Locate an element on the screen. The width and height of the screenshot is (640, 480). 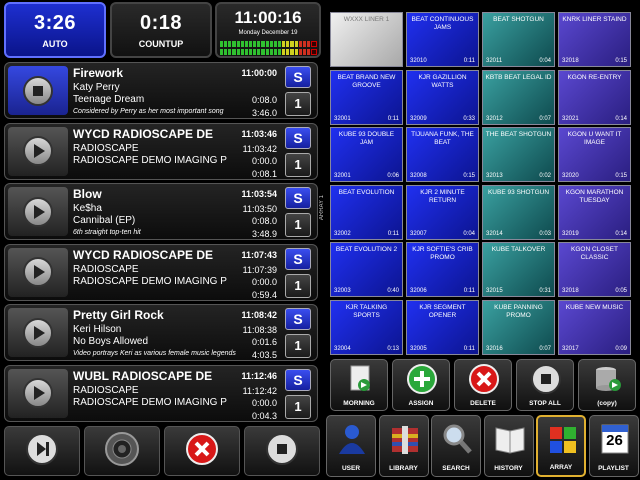
countup-time: 0:18 is located at coordinates (161, 22).